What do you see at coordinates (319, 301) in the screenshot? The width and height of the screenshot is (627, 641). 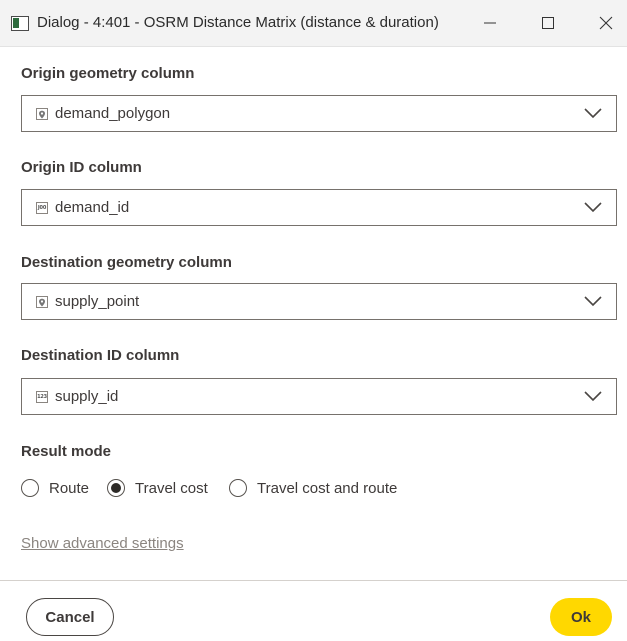 I see `destination-geometry-select: supply_point` at bounding box center [319, 301].